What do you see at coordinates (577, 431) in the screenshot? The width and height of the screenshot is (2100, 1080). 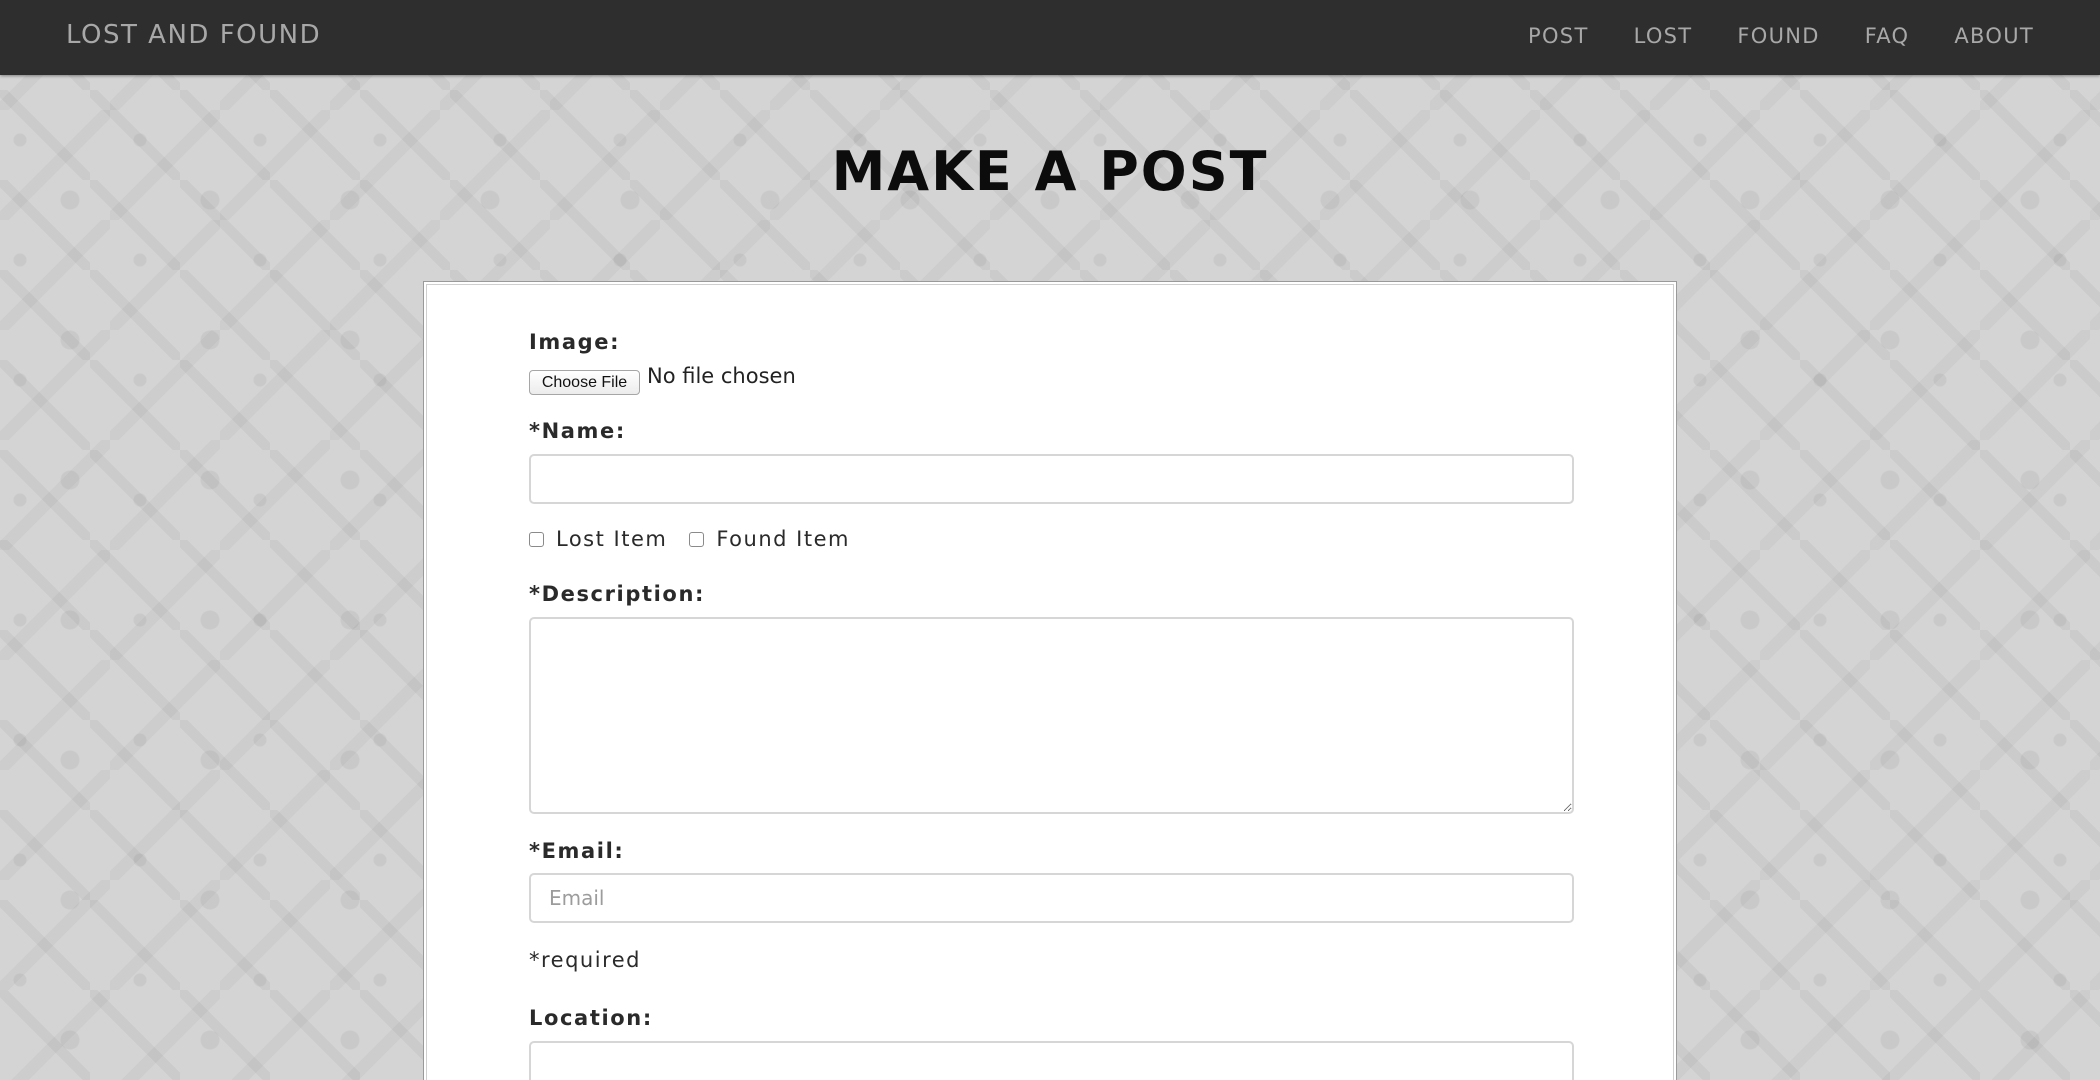 I see `name-label: *Name:` at bounding box center [577, 431].